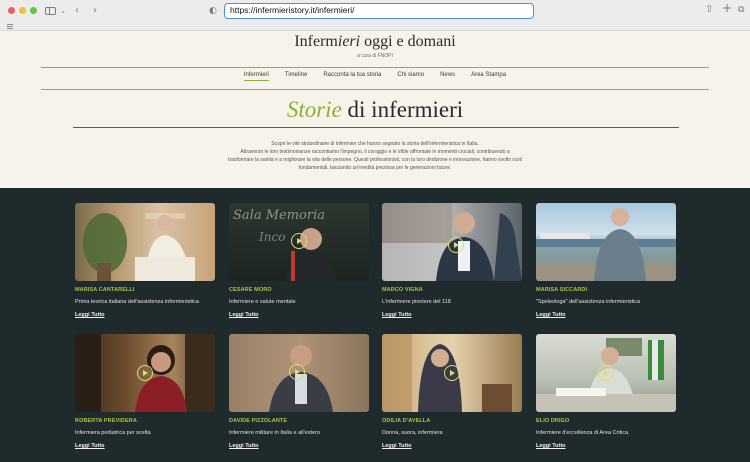 The image size is (750, 462). What do you see at coordinates (375, 42) in the screenshot?
I see `site-logo: Infermieri oggi e domani` at bounding box center [375, 42].